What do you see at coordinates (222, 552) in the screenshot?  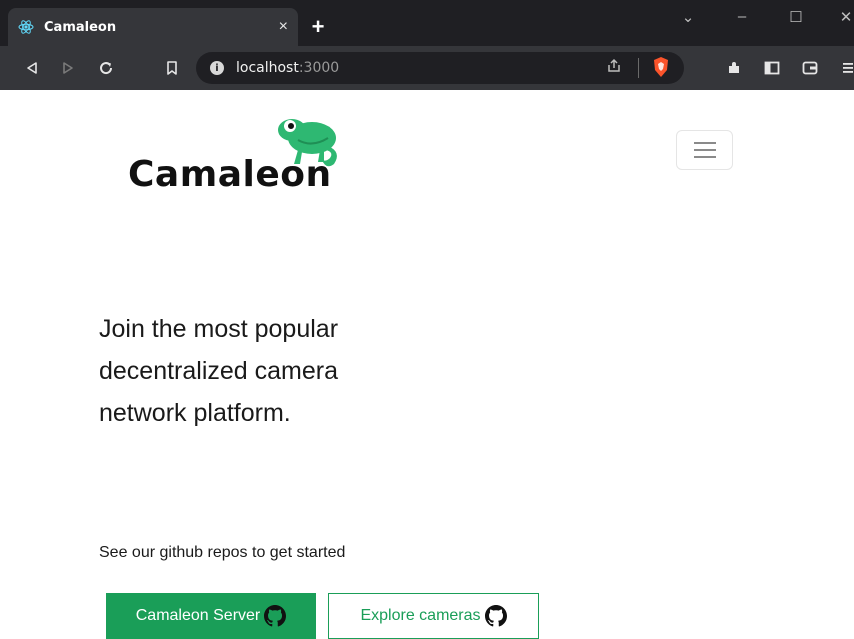 I see `hero-subtext: See our github repos to get started` at bounding box center [222, 552].